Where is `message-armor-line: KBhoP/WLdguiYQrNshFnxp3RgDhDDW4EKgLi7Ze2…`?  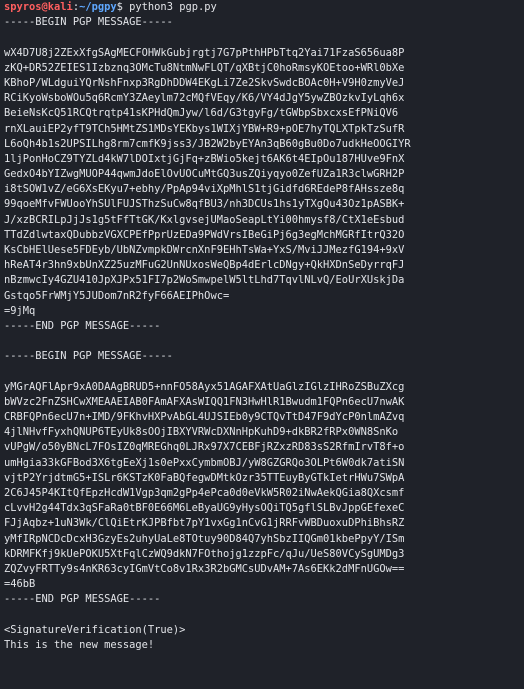
message-armor-line: KBhoP/WLdguiYQrNshFnxp3RgDhDDW4EKgLi7Ze2… is located at coordinates (204, 82).